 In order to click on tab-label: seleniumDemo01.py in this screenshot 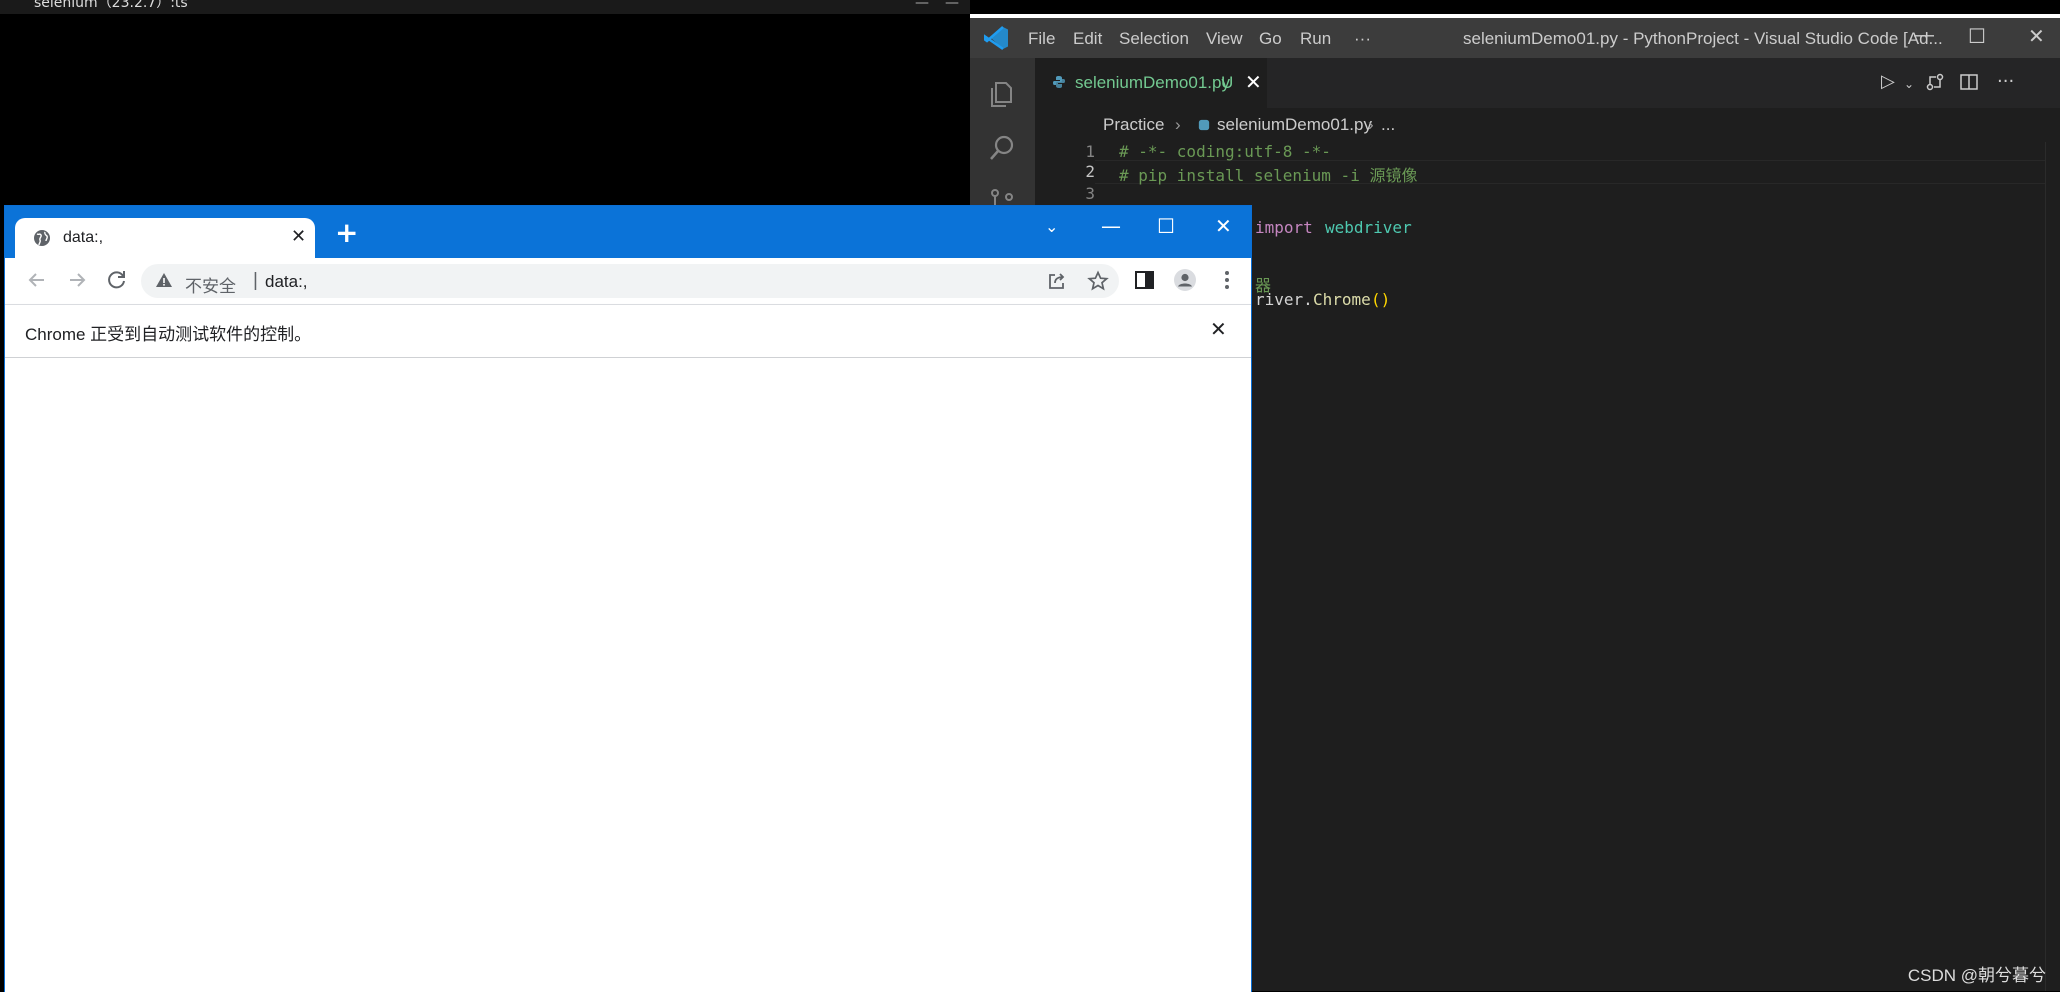, I will do `click(1152, 82)`.